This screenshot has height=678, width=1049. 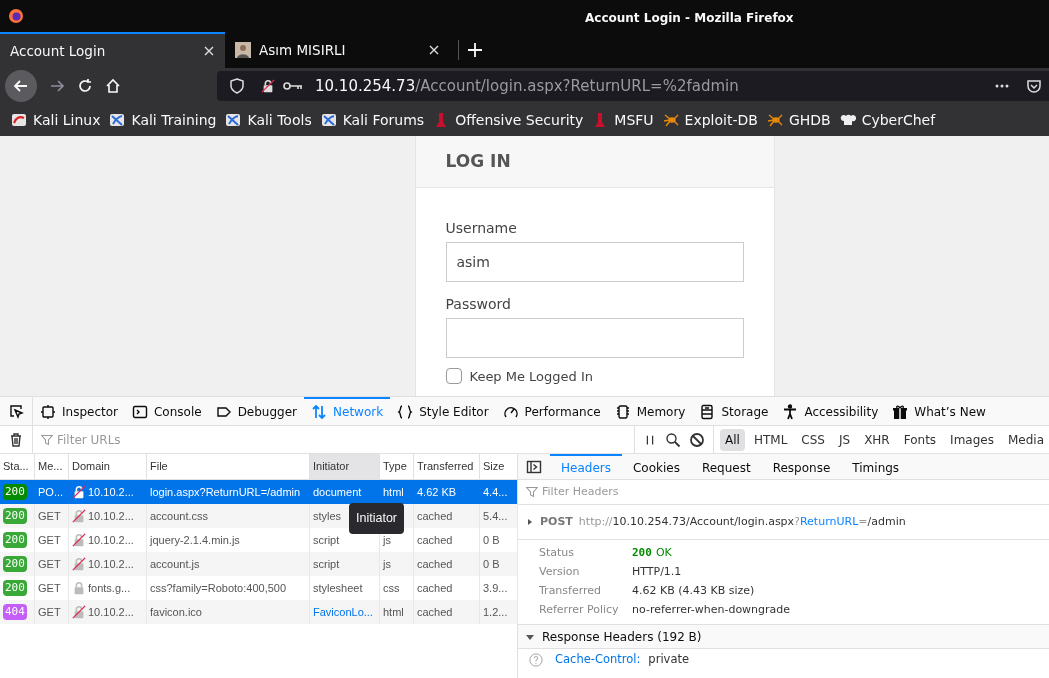 What do you see at coordinates (443, 411) in the screenshot?
I see `devtools-tab: Style Editor` at bounding box center [443, 411].